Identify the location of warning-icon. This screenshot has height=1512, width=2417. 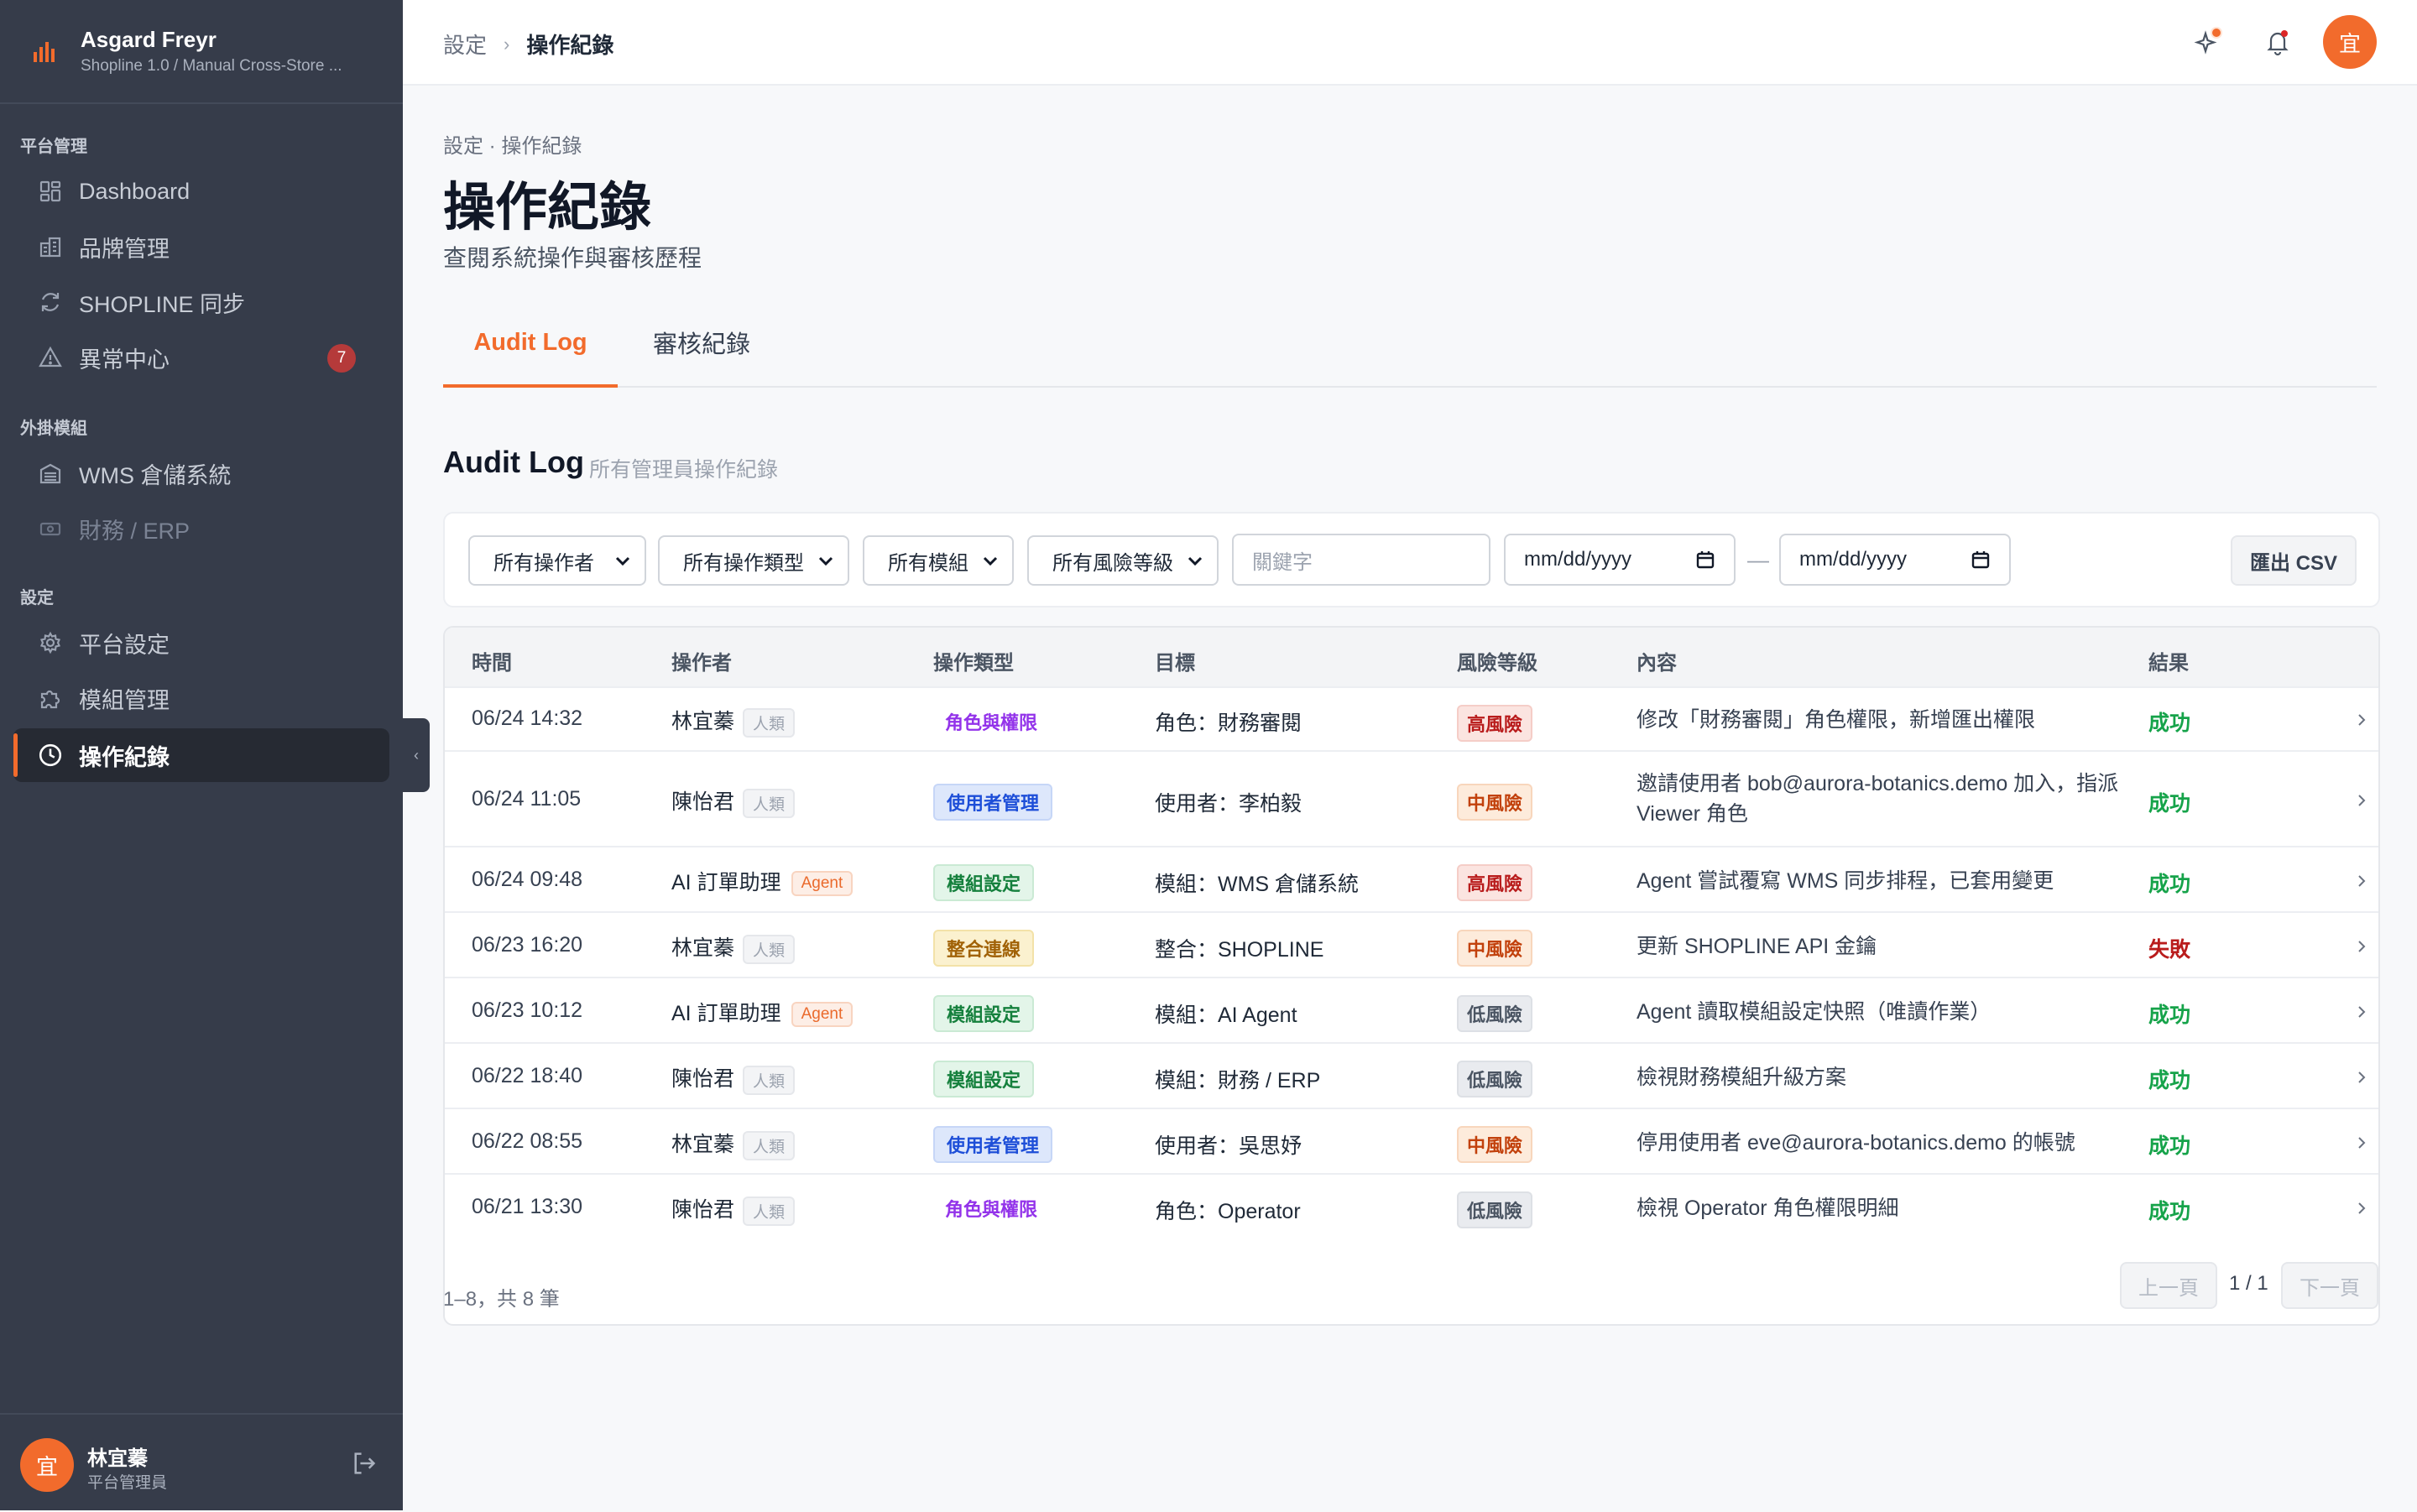
(50, 358).